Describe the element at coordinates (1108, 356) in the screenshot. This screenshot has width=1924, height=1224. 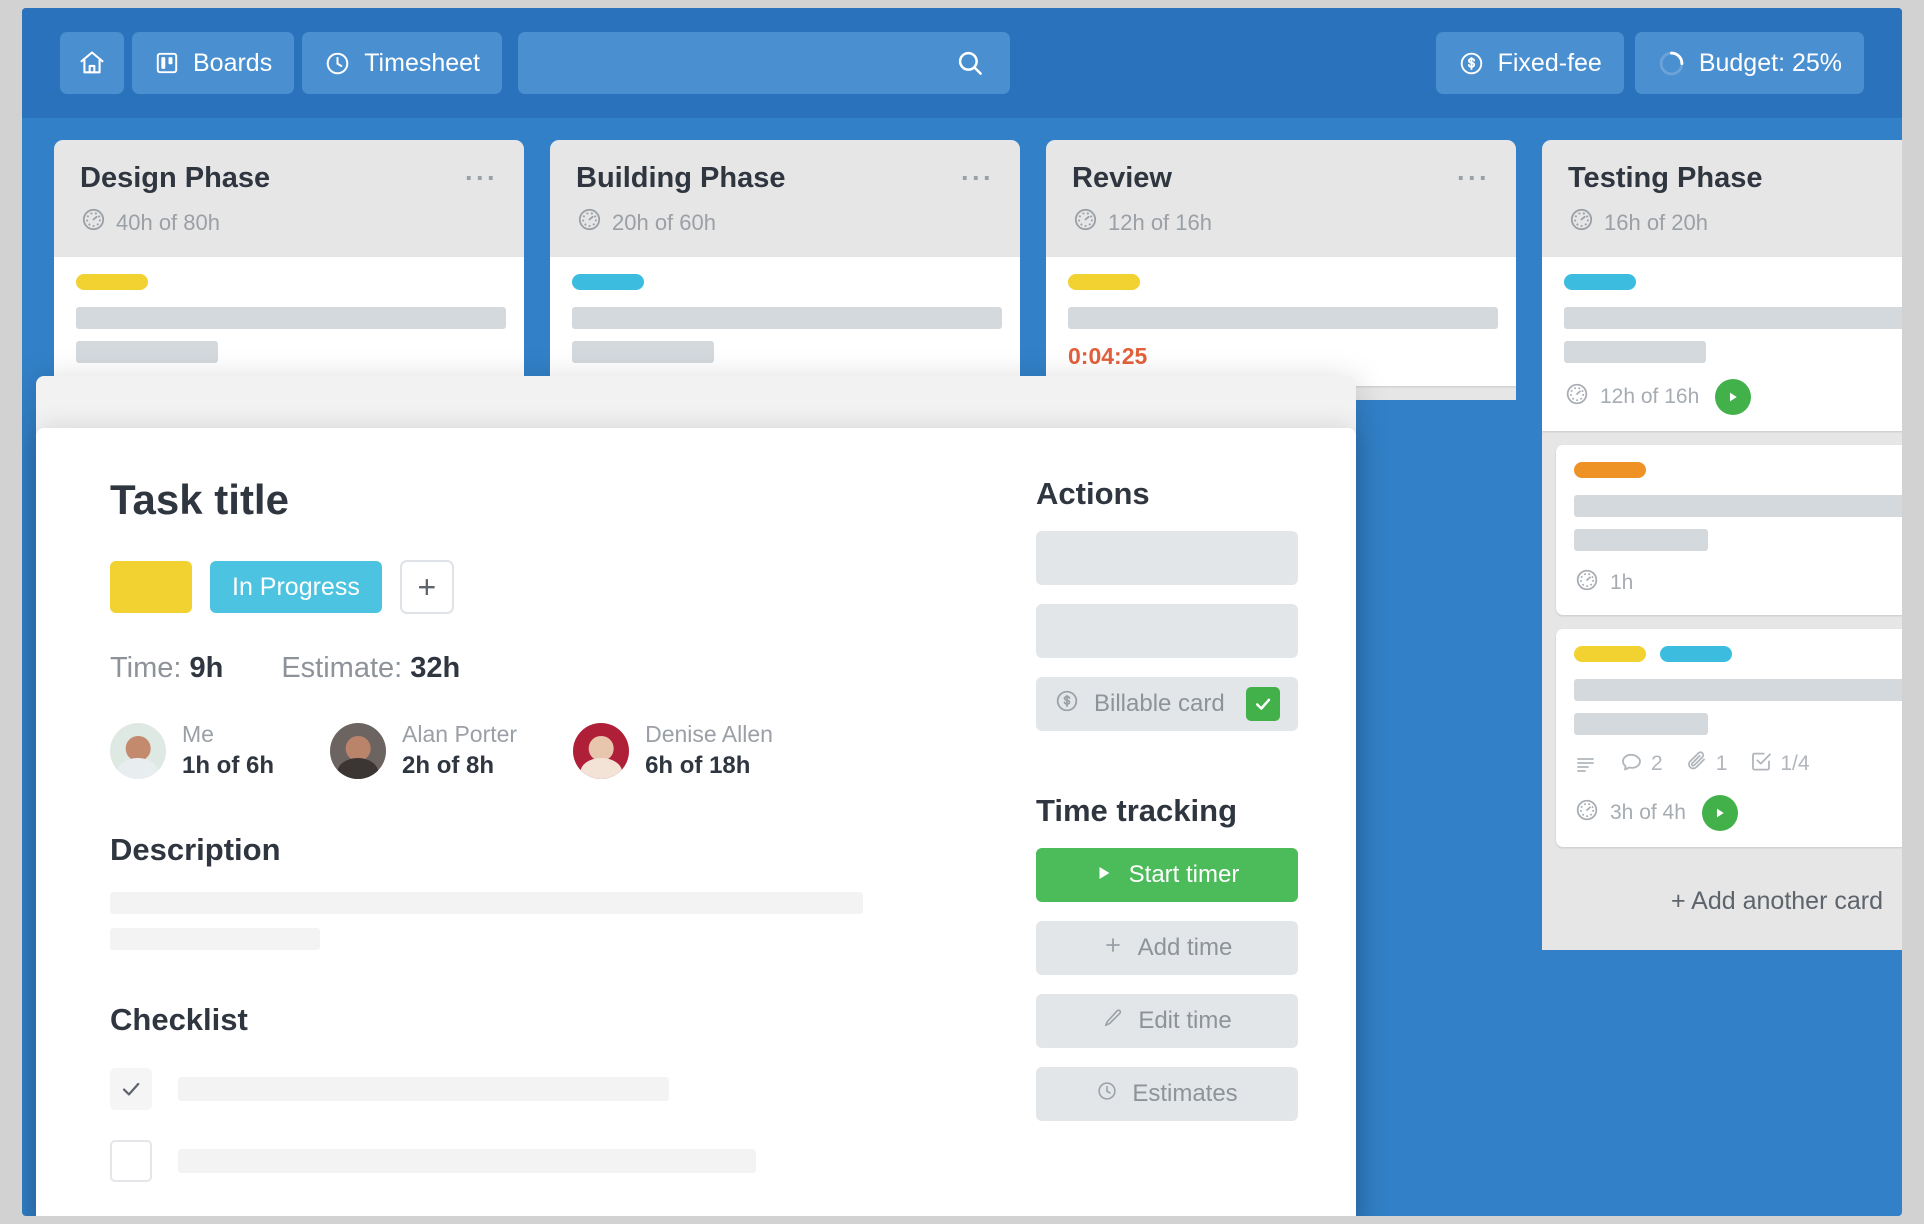
I see `card-running-timer: 0:04:25` at that location.